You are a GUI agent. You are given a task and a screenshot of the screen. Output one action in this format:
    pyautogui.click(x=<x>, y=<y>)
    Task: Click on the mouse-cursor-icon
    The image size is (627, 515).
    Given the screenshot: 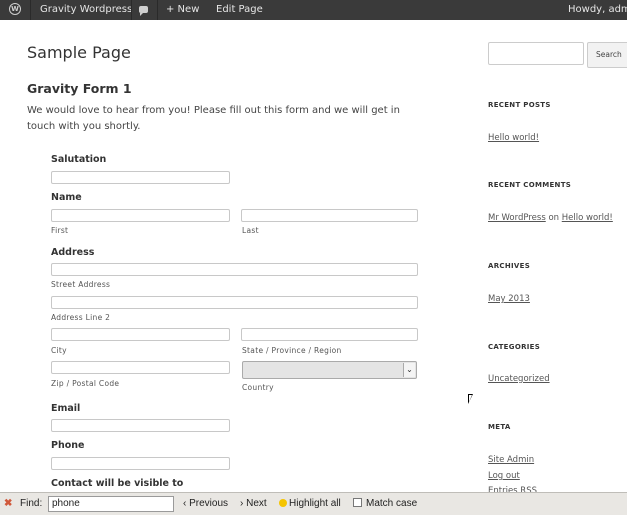 What is the action you would take?
    pyautogui.click(x=473, y=399)
    